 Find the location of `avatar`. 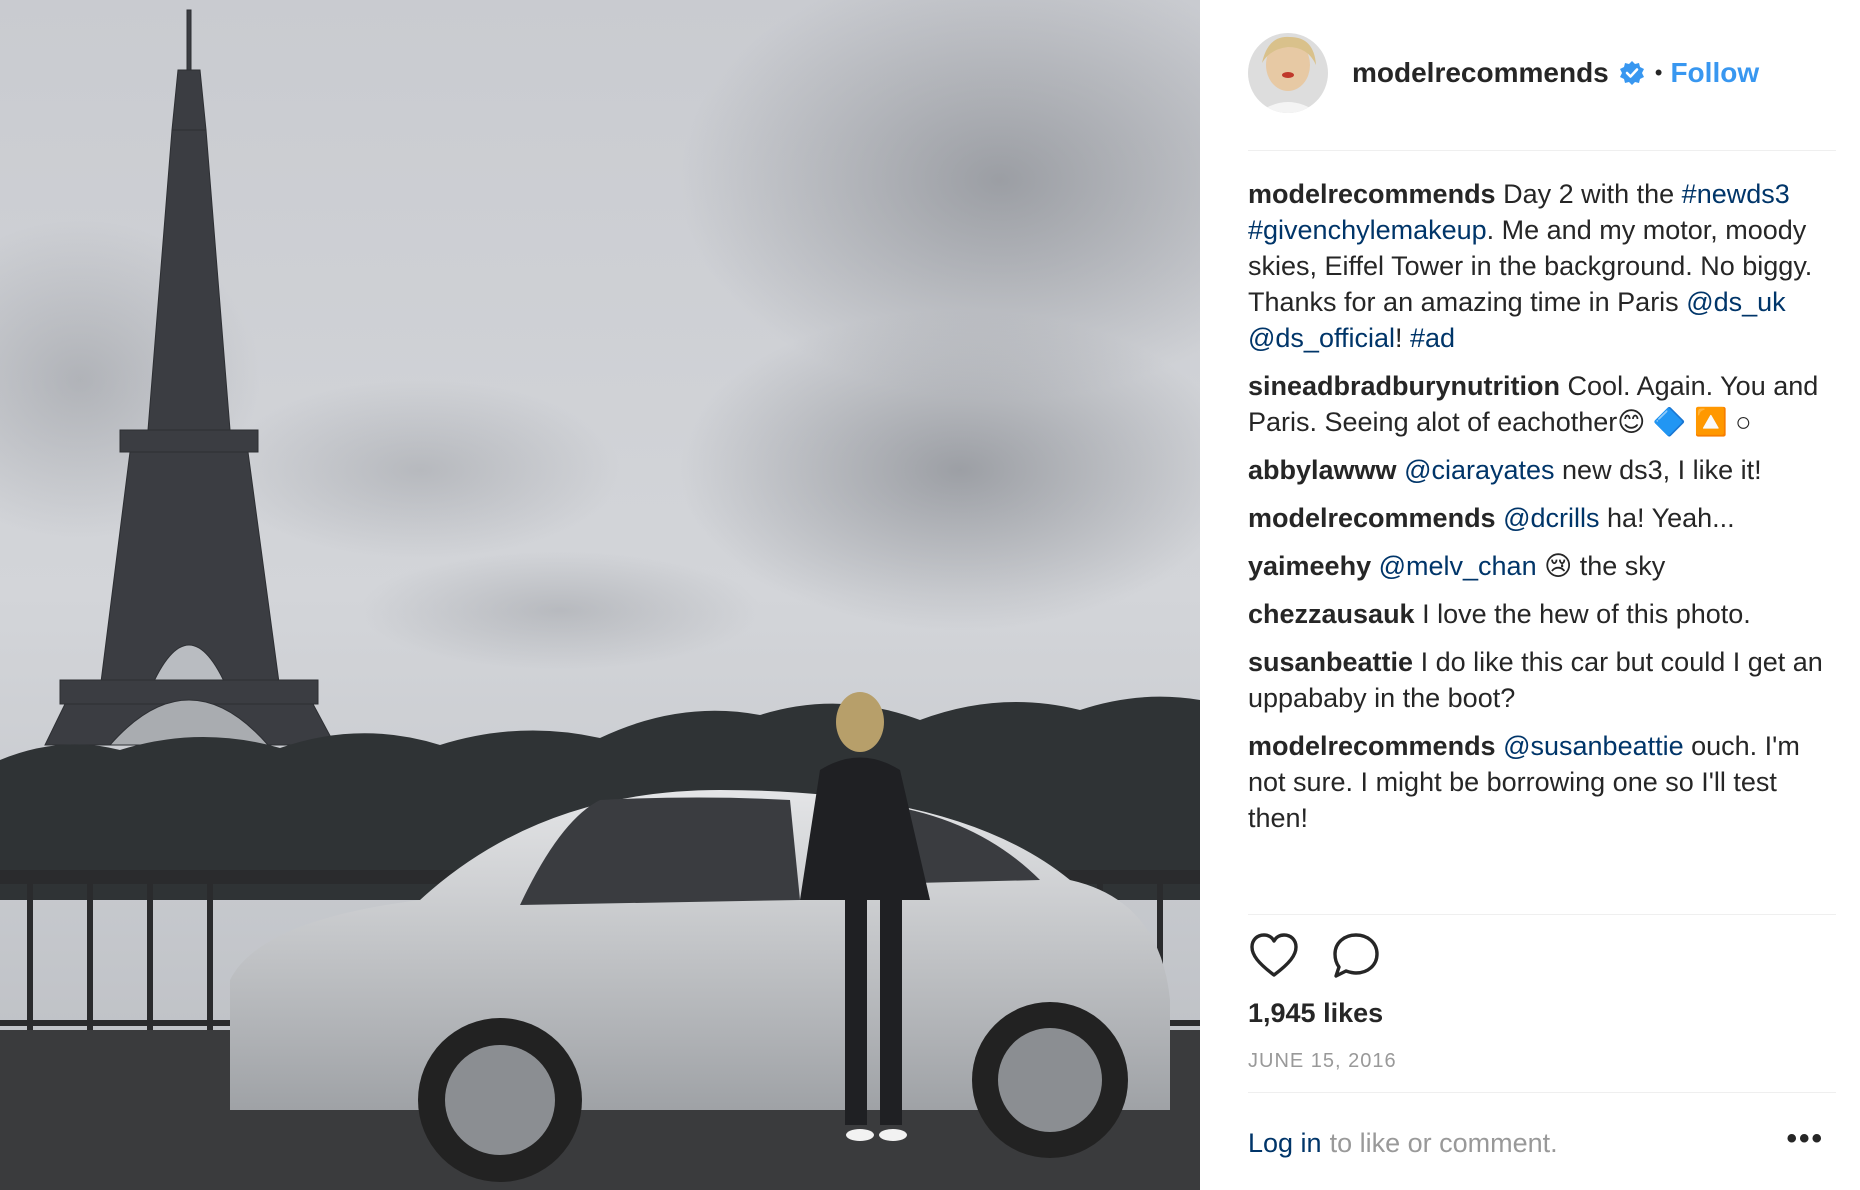

avatar is located at coordinates (1288, 73).